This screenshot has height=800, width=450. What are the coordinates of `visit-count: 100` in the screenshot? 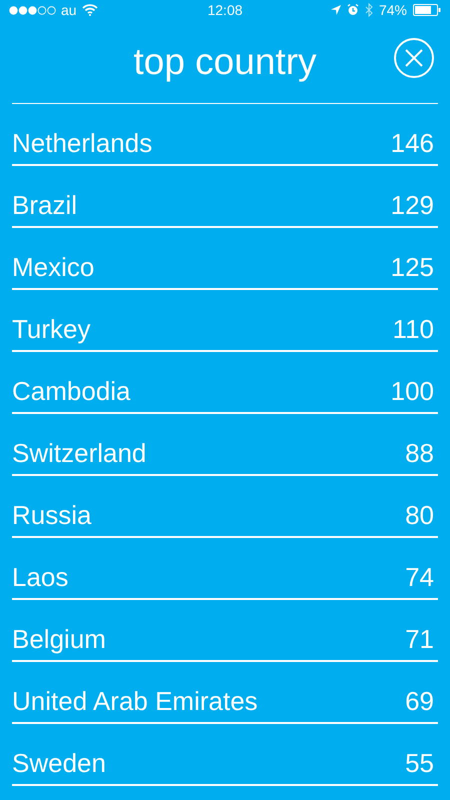 It's located at (412, 391).